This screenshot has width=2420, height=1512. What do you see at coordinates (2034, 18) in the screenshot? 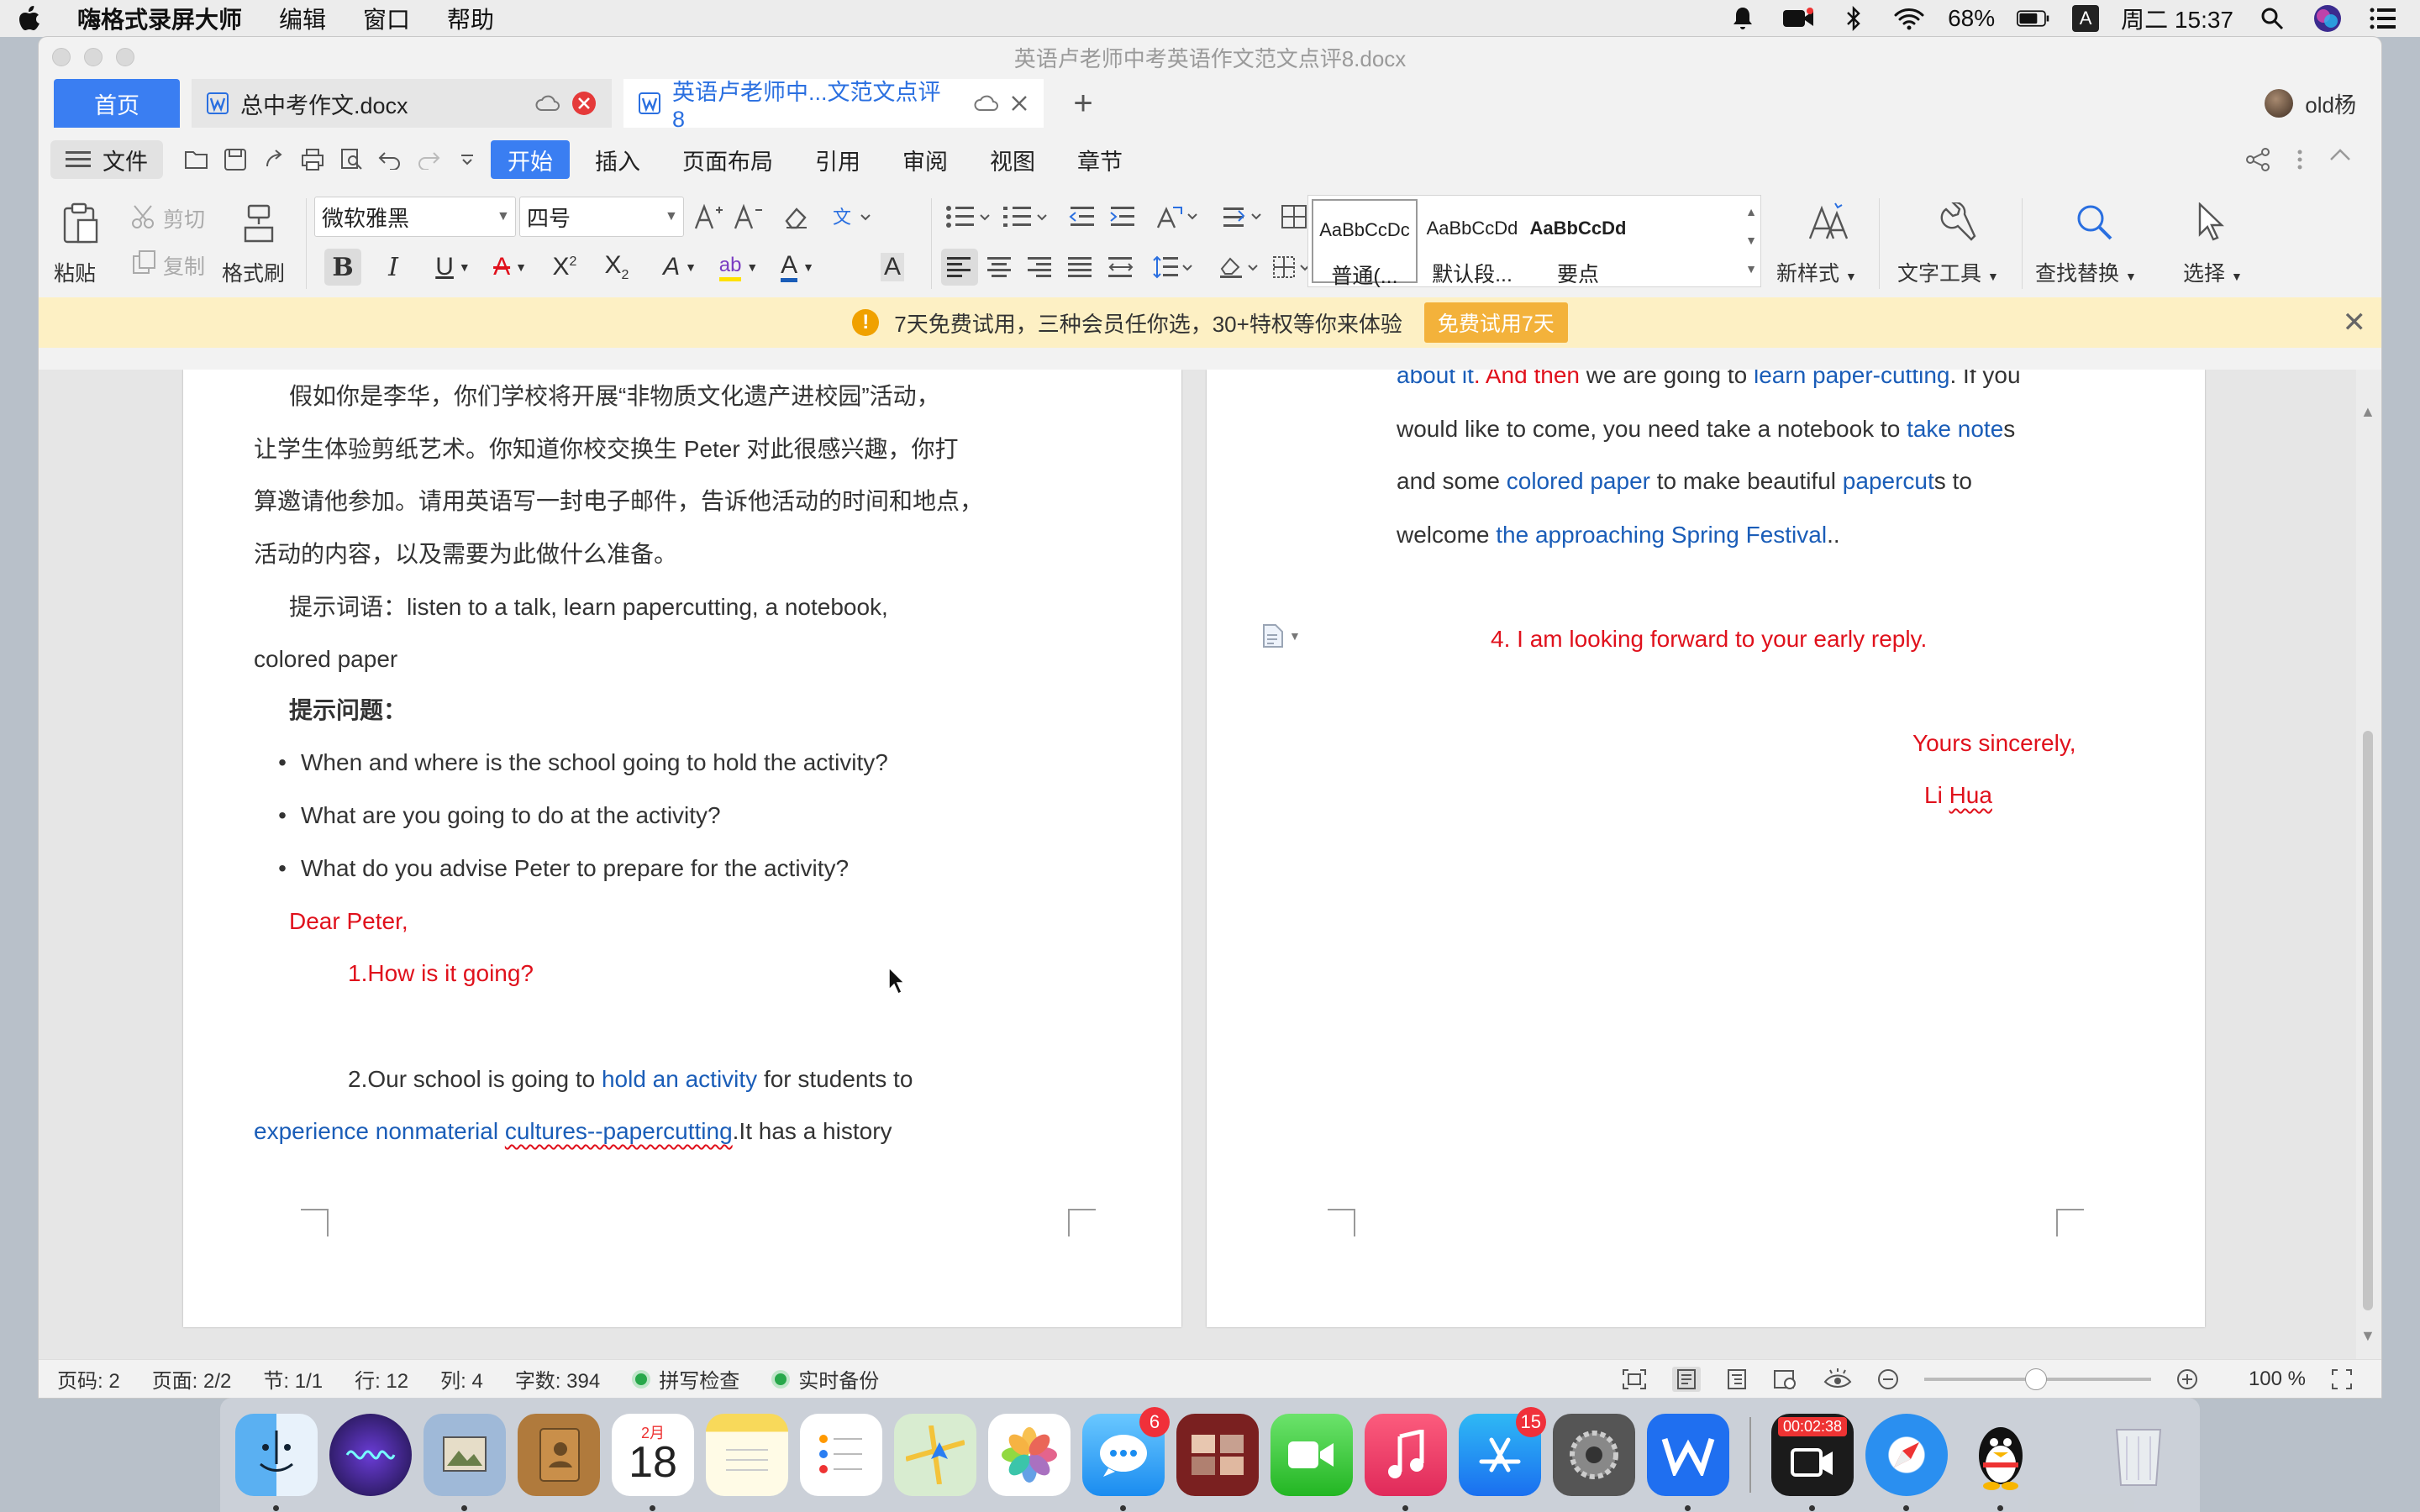
I see `battery-icon` at bounding box center [2034, 18].